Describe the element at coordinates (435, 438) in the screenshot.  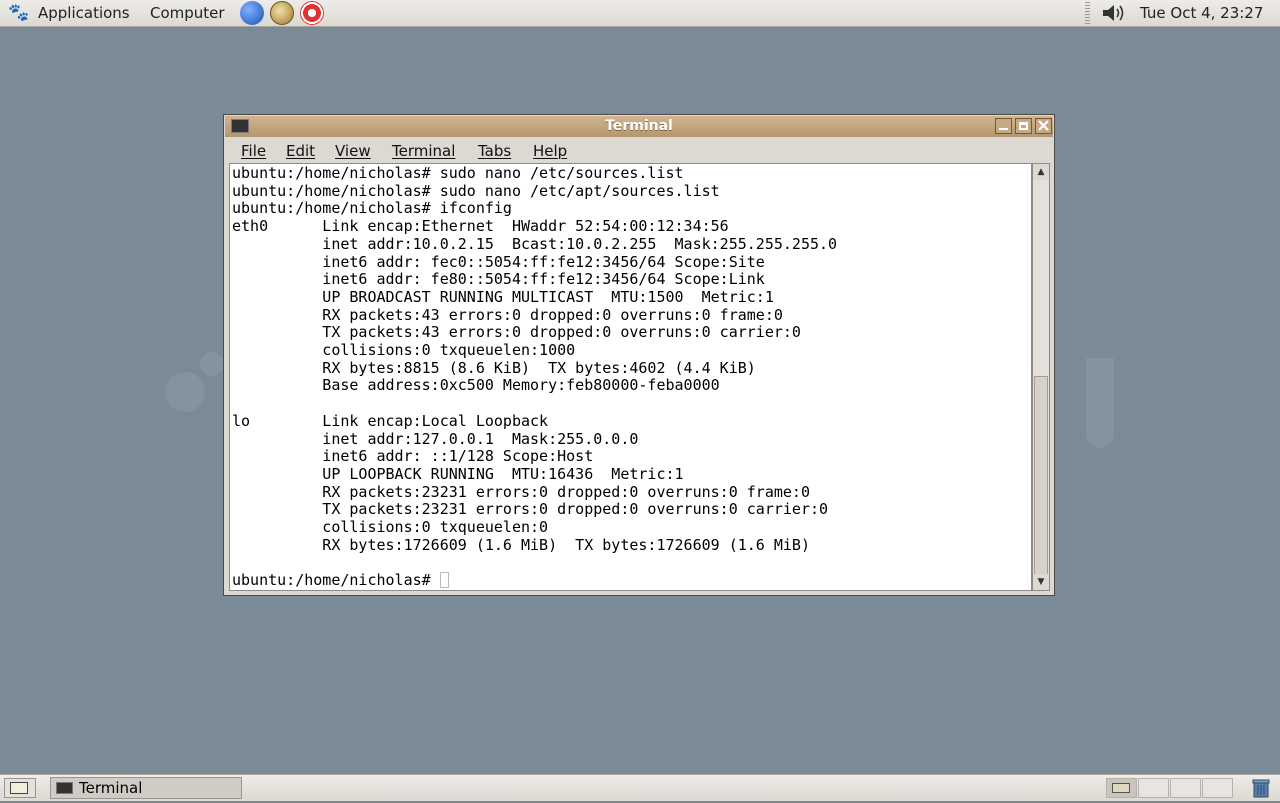
I see `terminal-line: inet addr:127.0.0.1 Mask:255.0.0.0` at that location.